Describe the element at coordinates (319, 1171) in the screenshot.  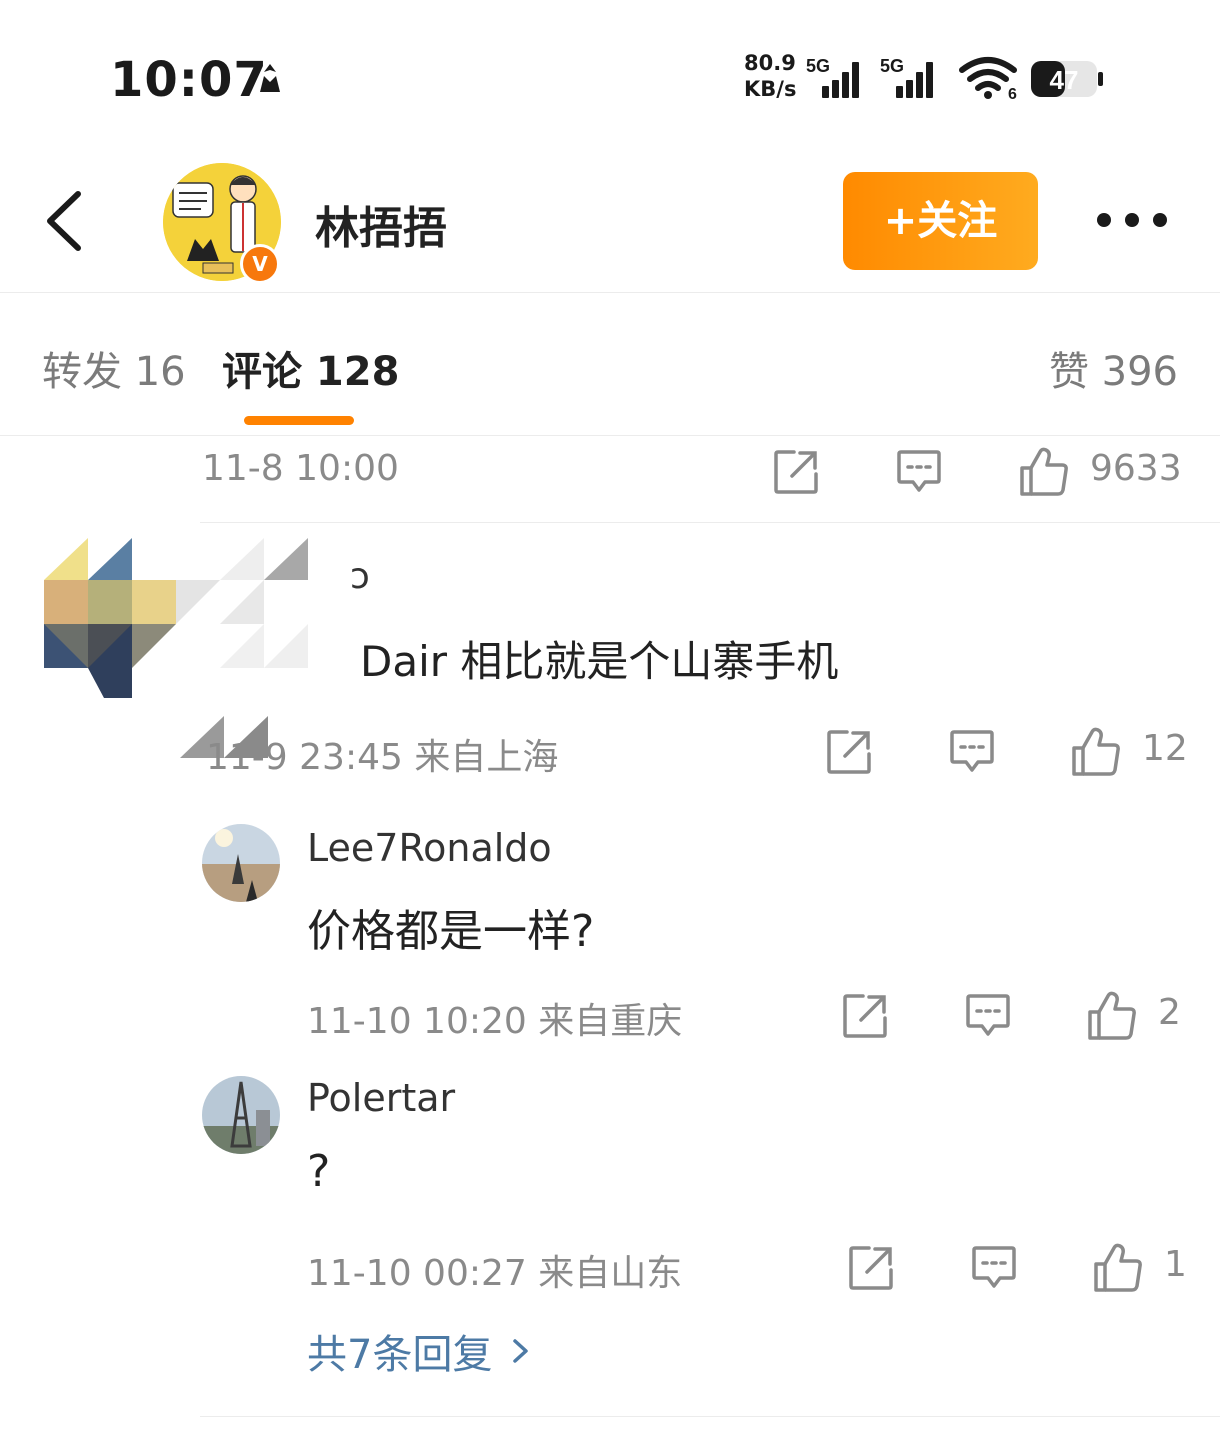
I see `reply-text: ?` at that location.